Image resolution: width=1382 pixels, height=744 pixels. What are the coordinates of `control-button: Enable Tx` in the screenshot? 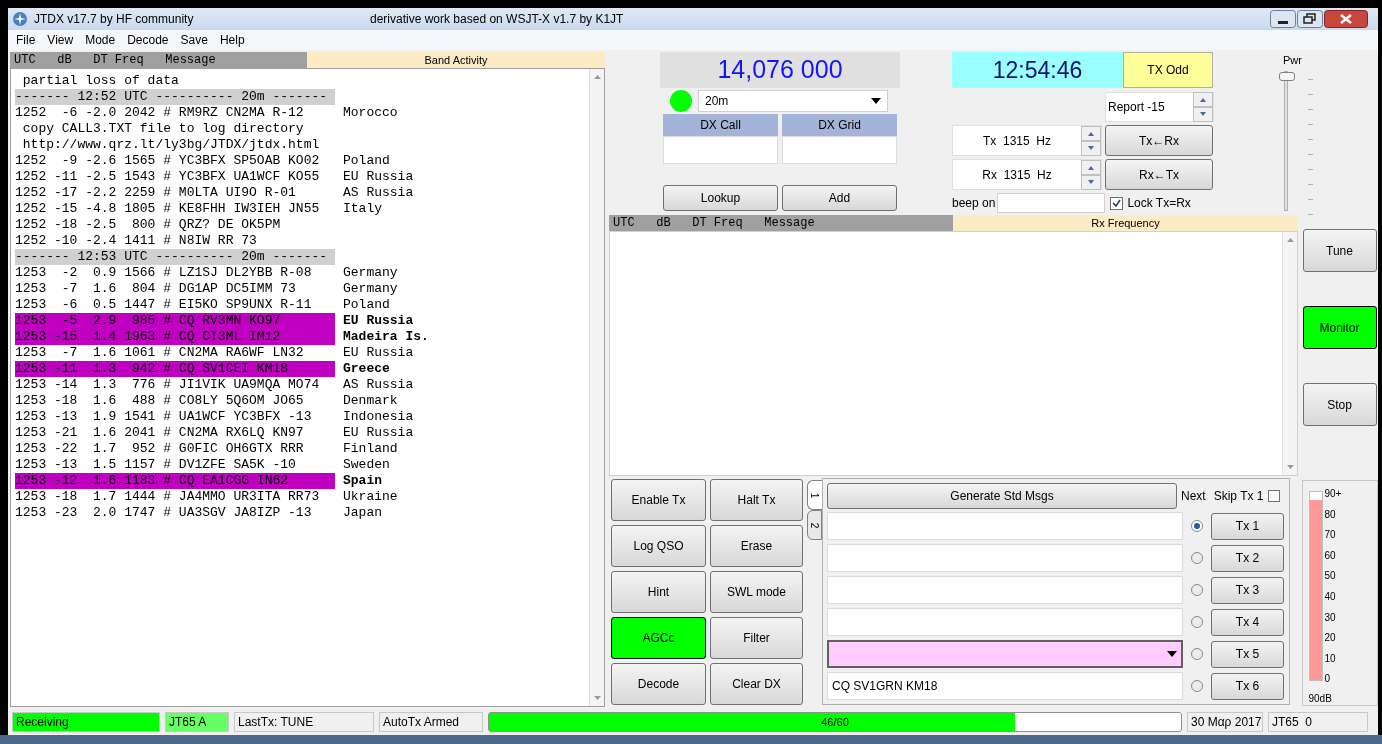 It's located at (658, 500).